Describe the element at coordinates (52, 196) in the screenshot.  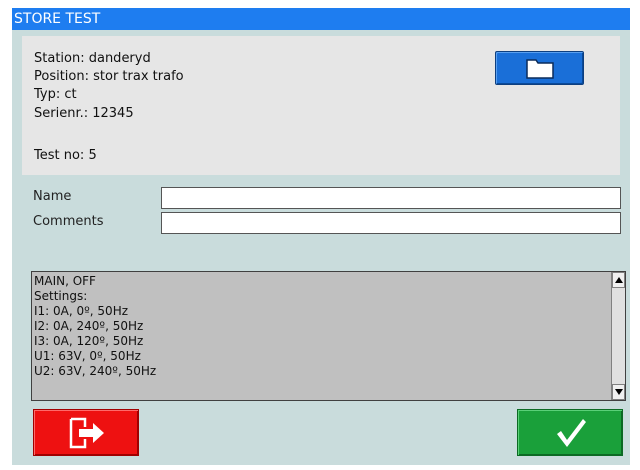
I see `name-label: Name` at that location.